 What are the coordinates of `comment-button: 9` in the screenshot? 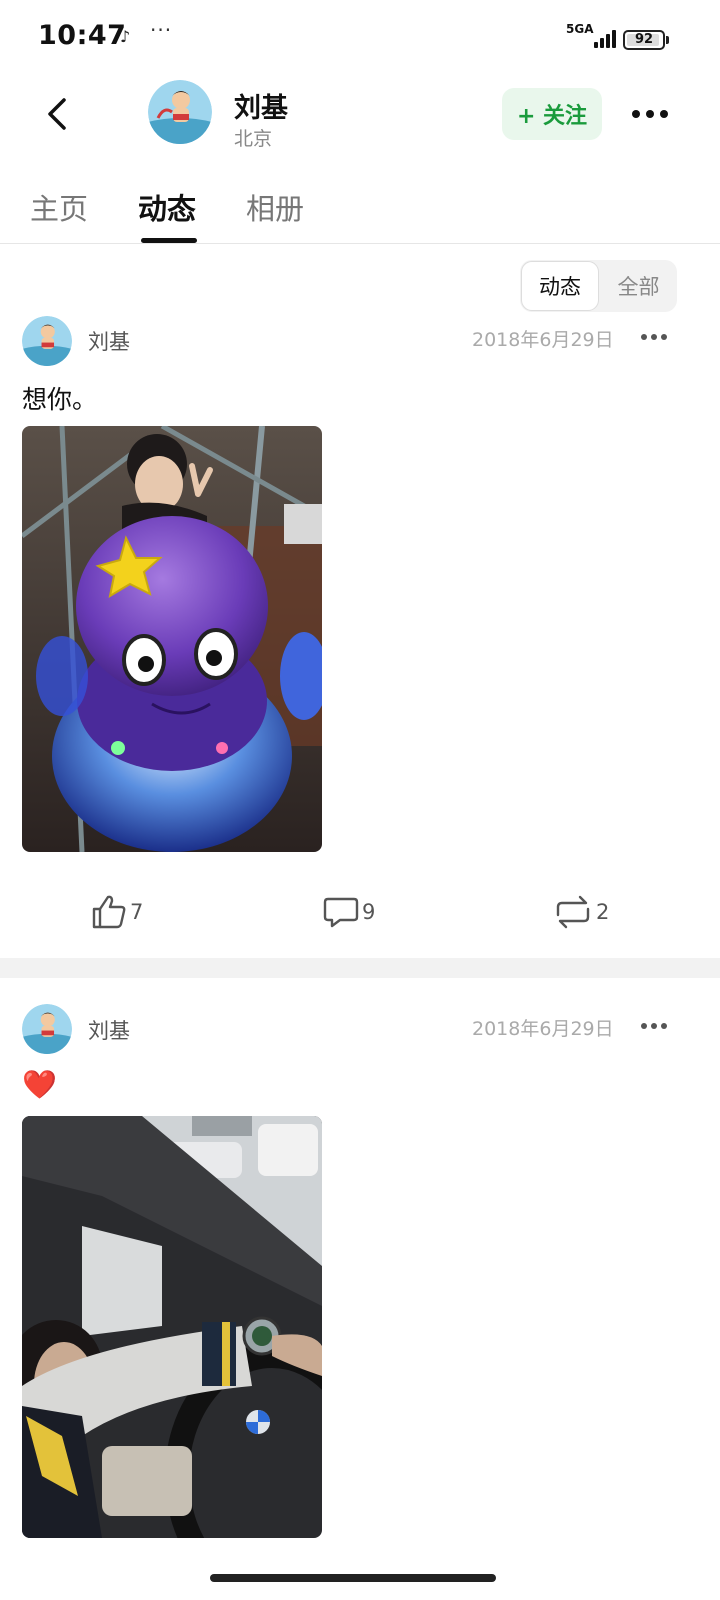 It's located at (348, 912).